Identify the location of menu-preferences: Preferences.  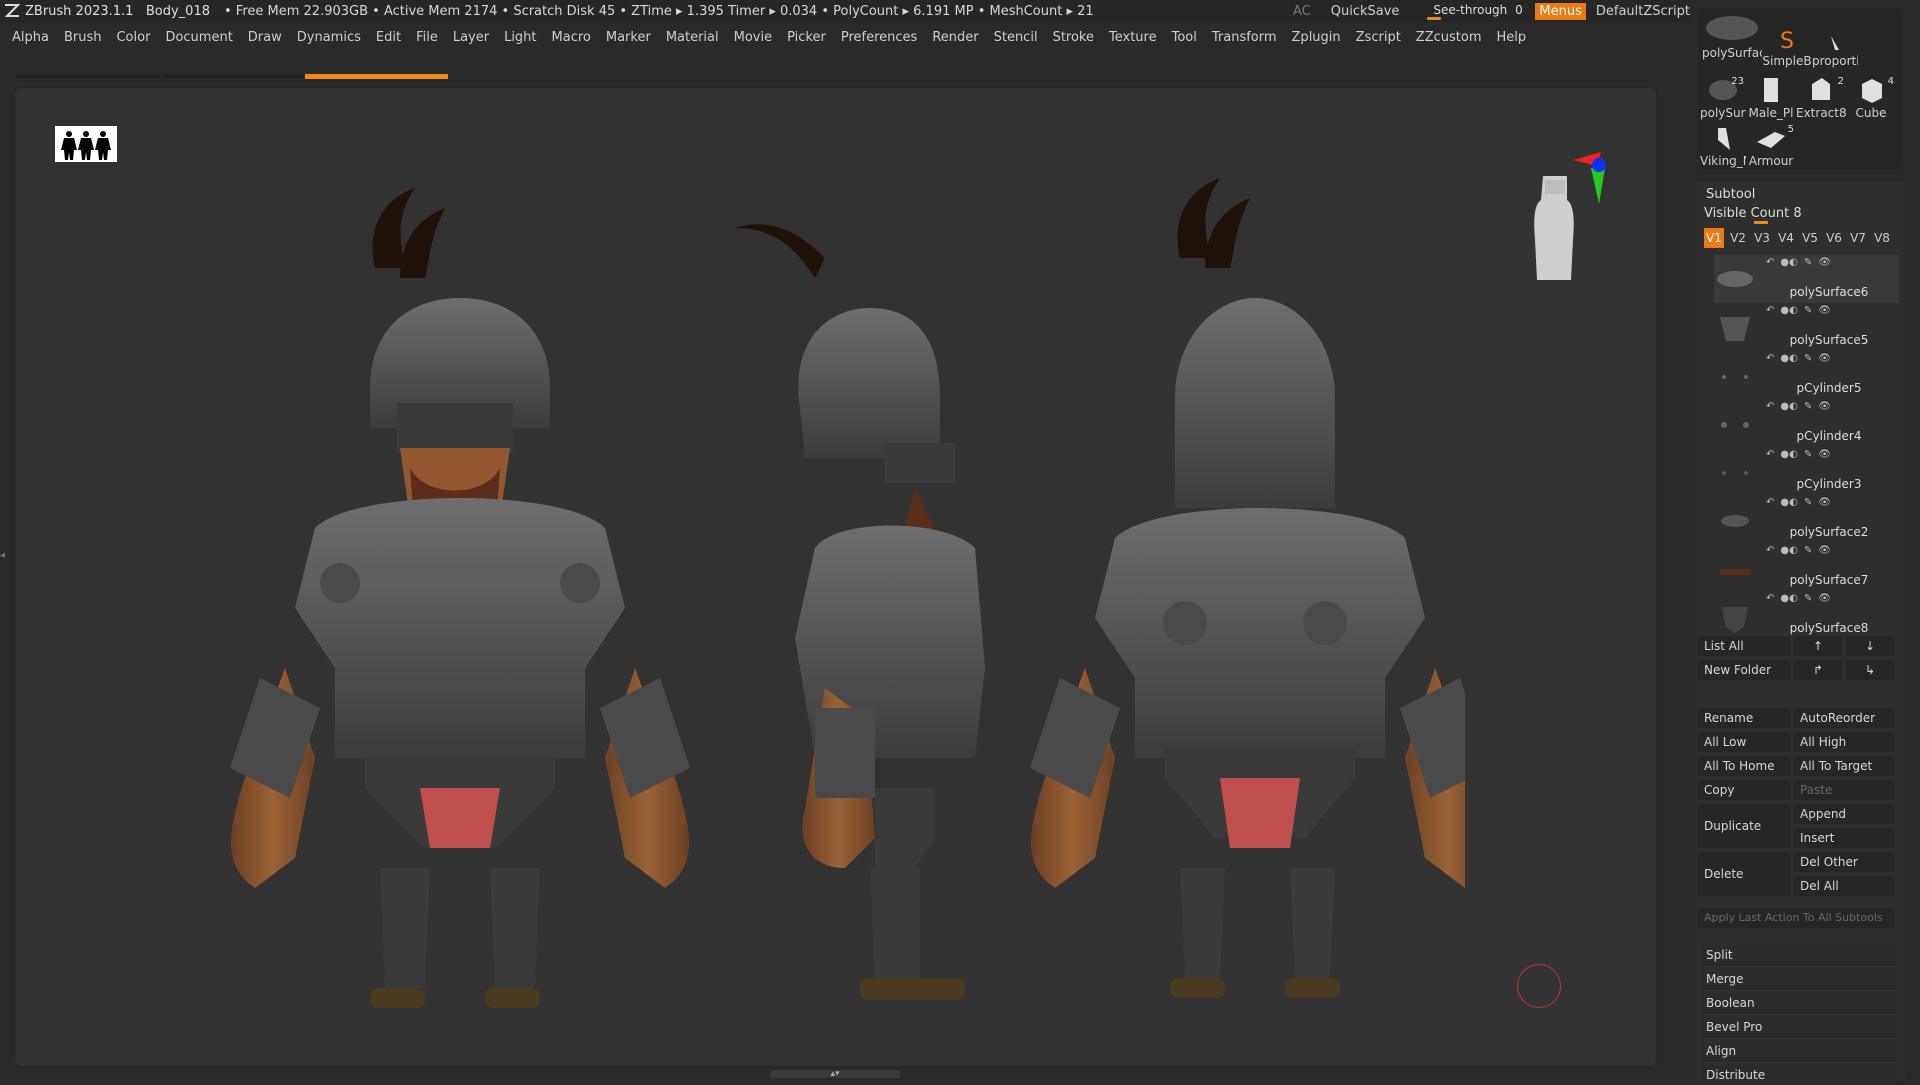
(879, 37).